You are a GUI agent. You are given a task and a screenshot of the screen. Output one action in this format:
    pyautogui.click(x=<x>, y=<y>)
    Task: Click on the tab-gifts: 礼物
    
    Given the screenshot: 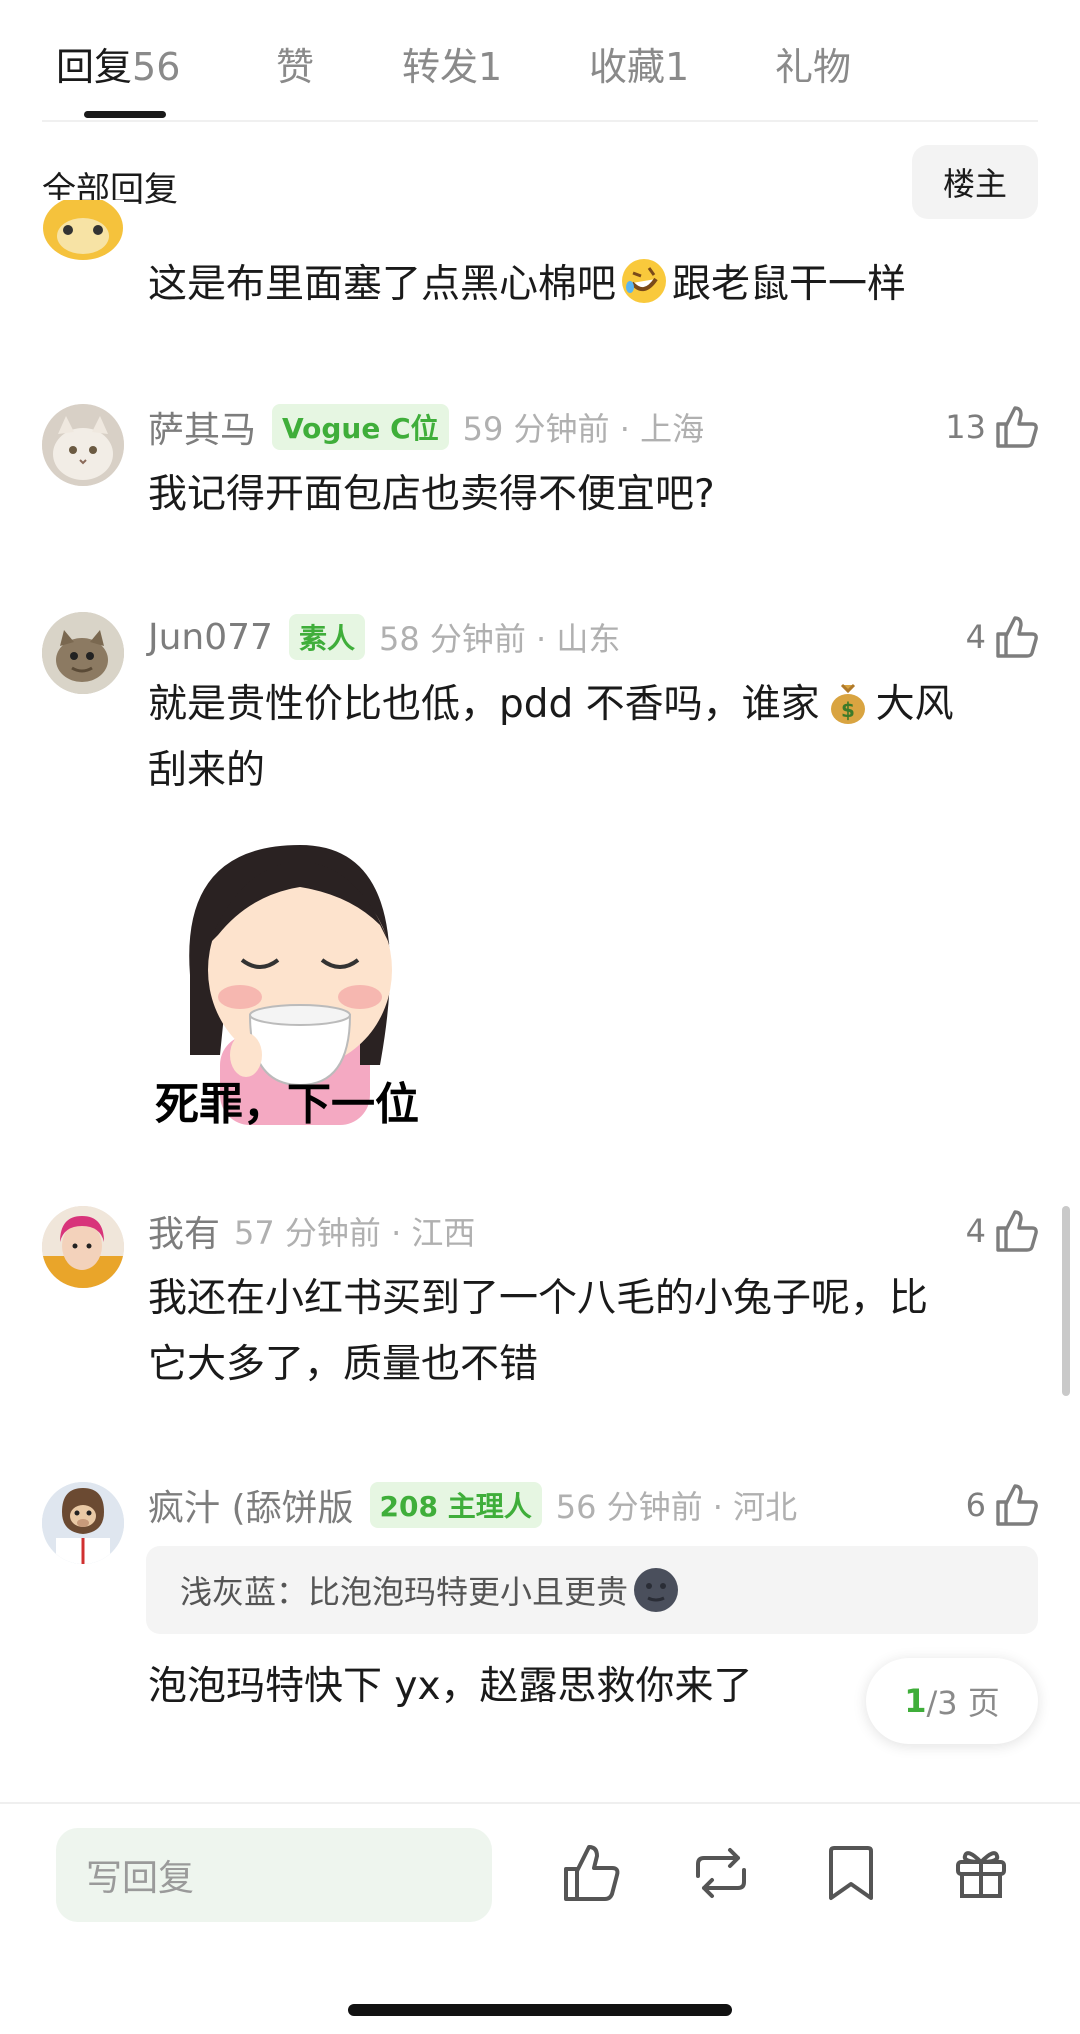 What is the action you would take?
    pyautogui.click(x=813, y=63)
    